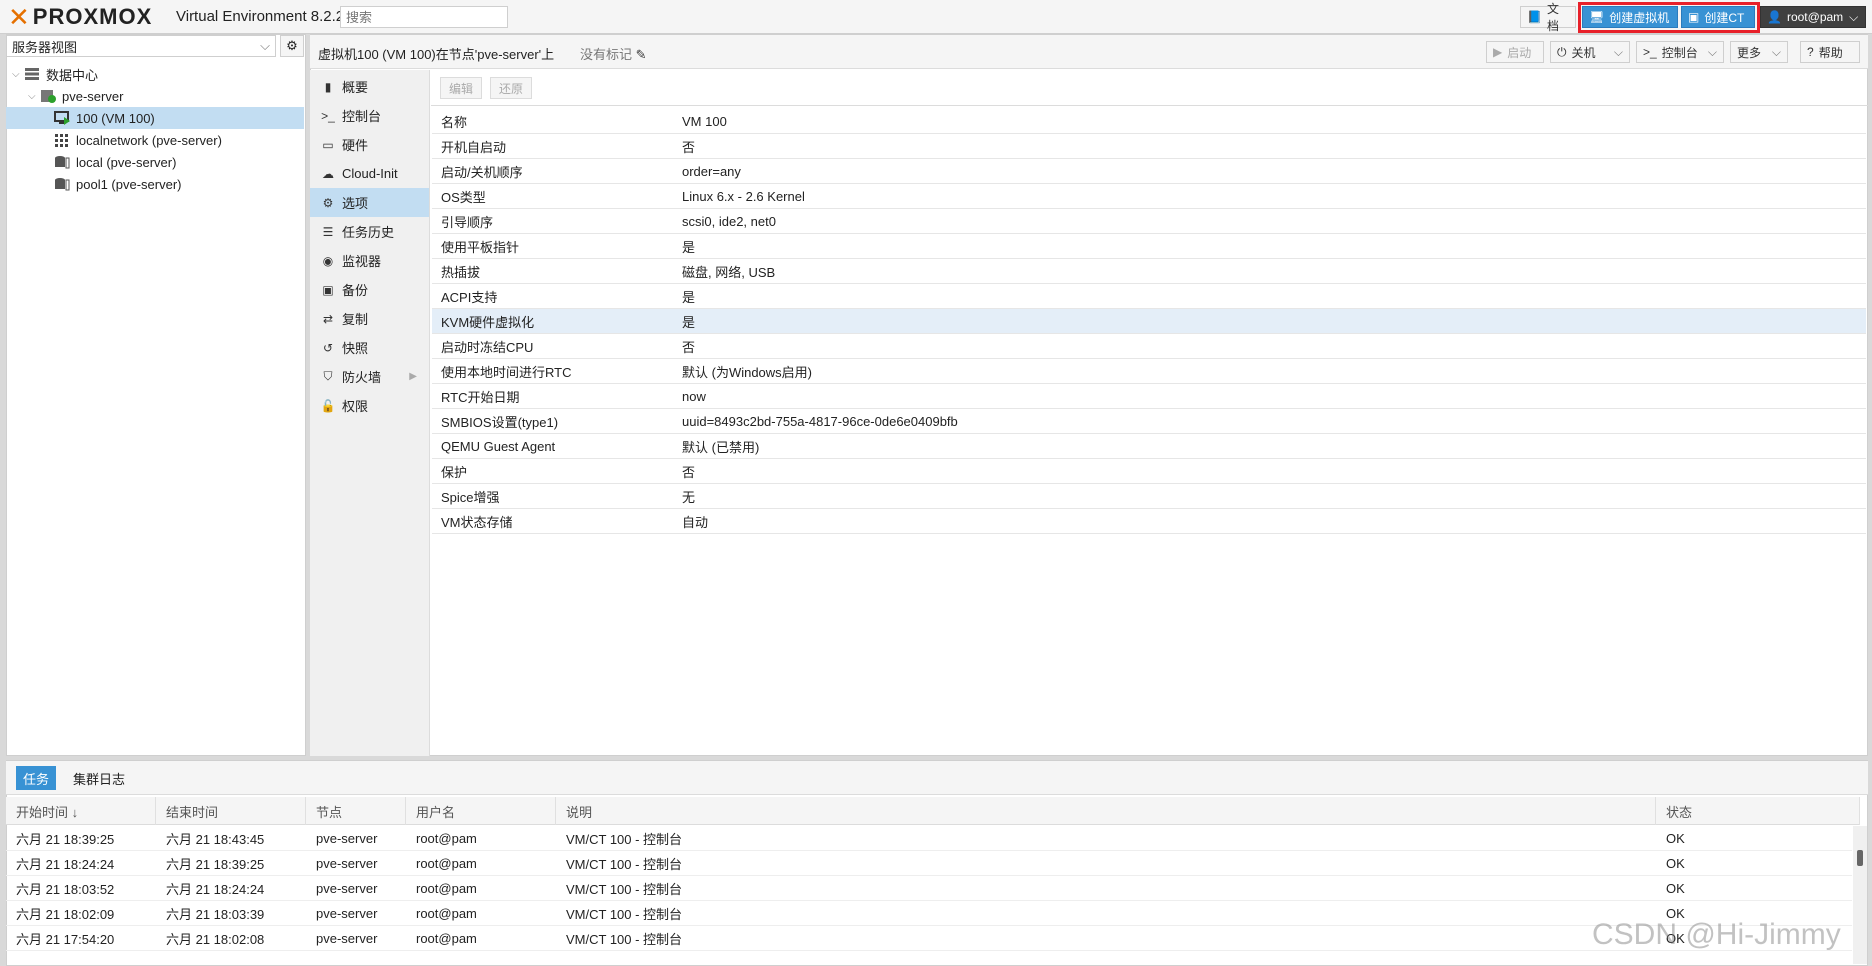 The image size is (1872, 966). What do you see at coordinates (81, 811) in the screenshot?
I see `column-header-start-time: 开始时间 ↓` at bounding box center [81, 811].